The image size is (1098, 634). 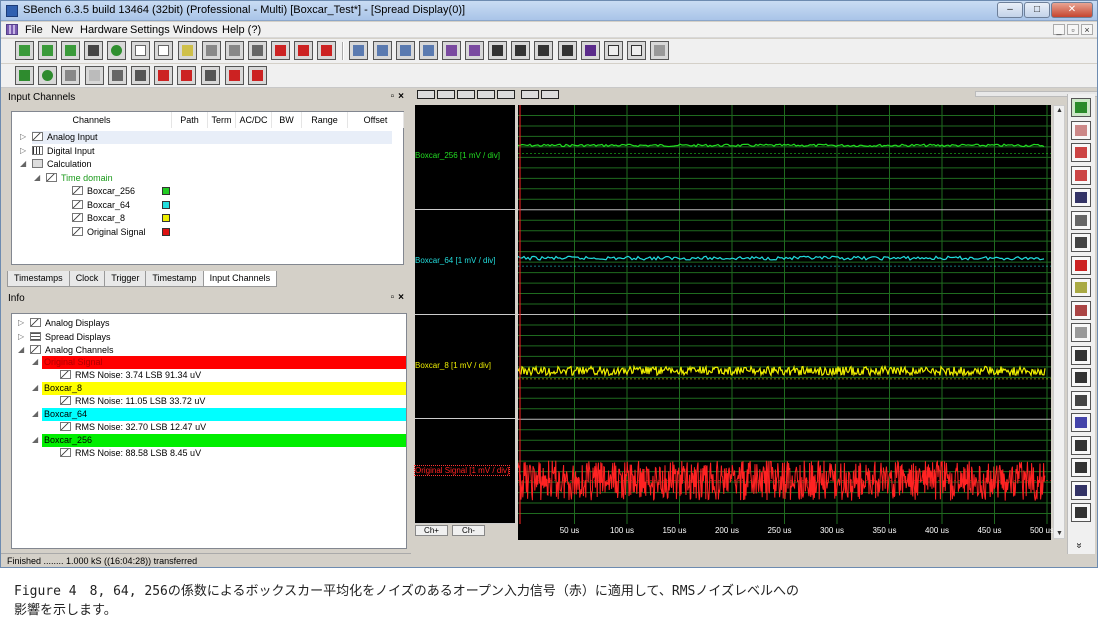 What do you see at coordinates (1081, 152) in the screenshot?
I see `grid-settings-icon` at bounding box center [1081, 152].